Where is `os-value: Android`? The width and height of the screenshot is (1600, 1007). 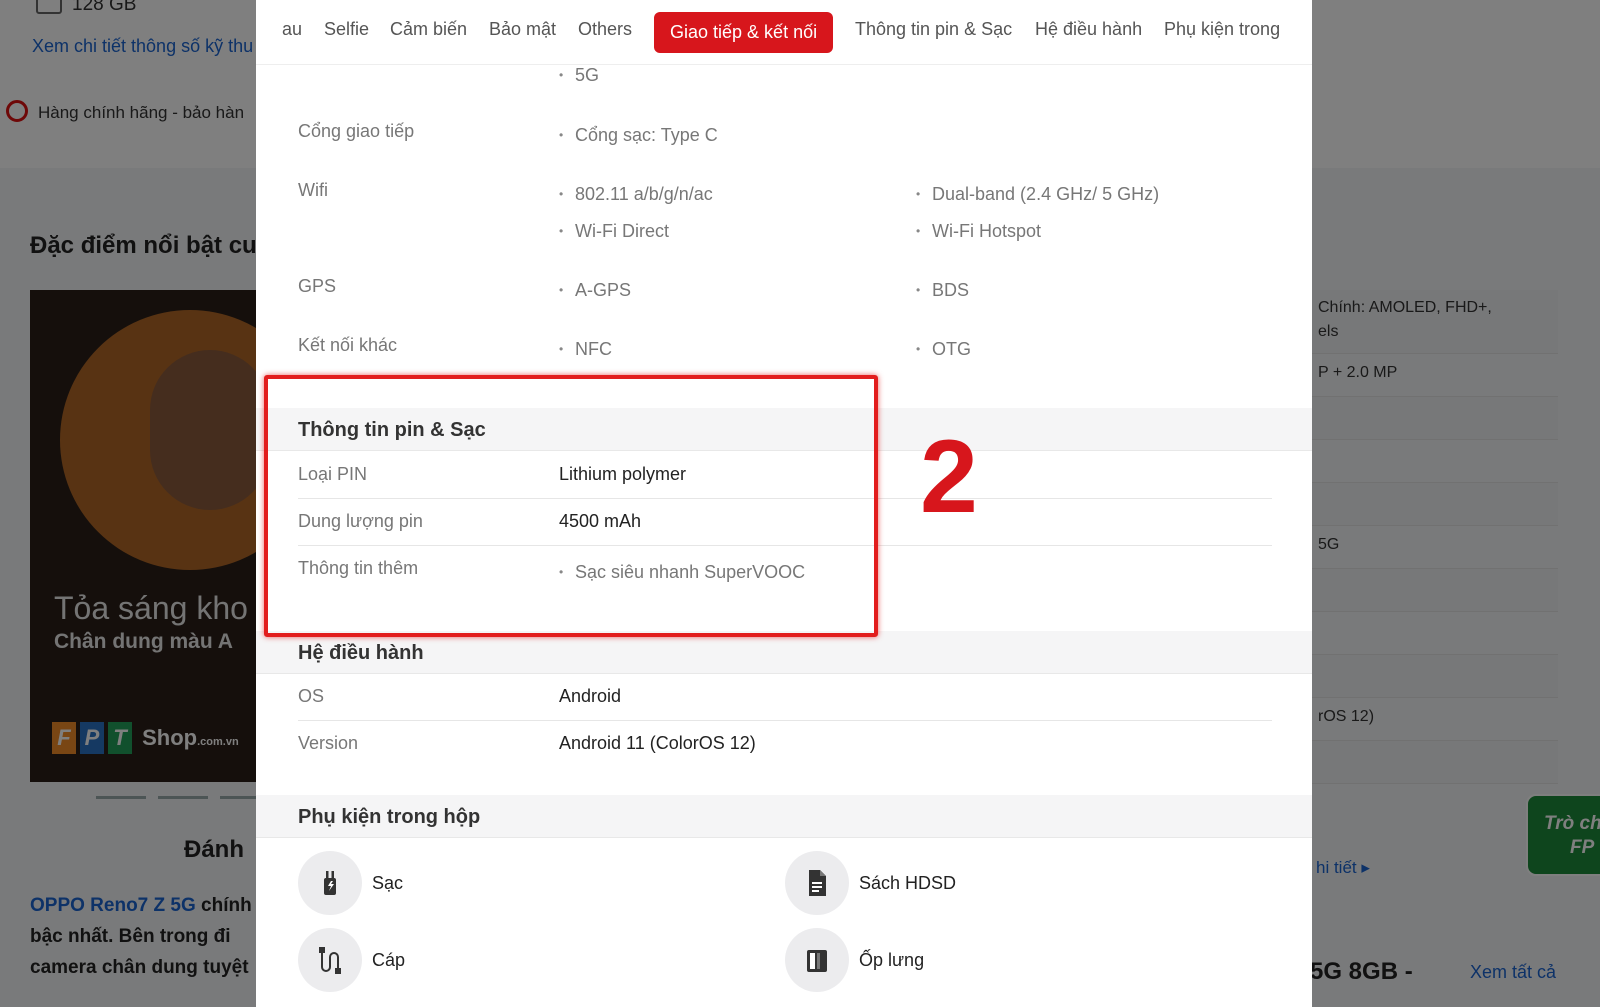
os-value: Android is located at coordinates (590, 696).